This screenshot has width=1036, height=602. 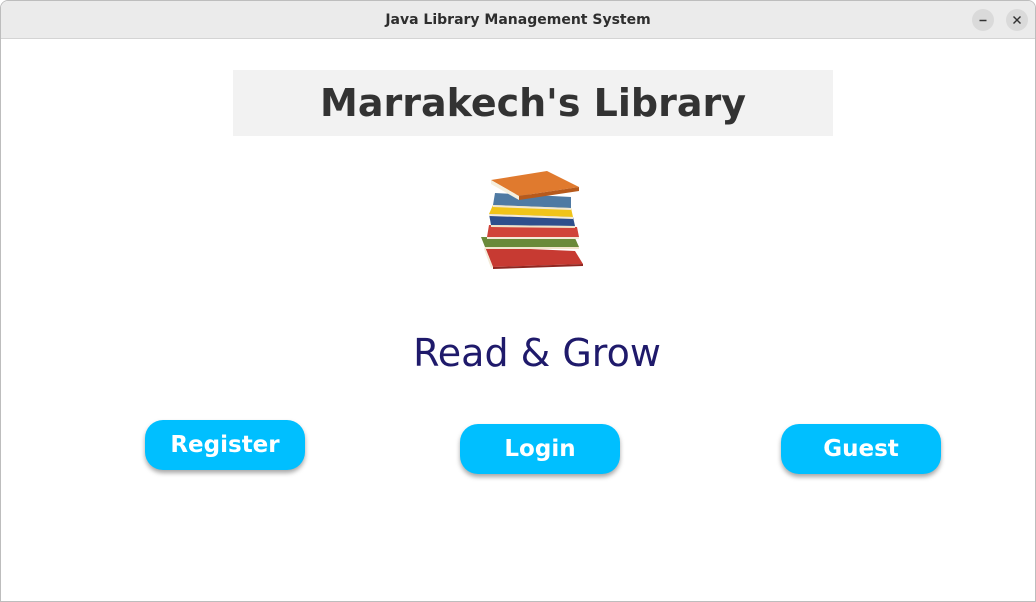 I want to click on tagline: Read & Grow, so click(x=537, y=353).